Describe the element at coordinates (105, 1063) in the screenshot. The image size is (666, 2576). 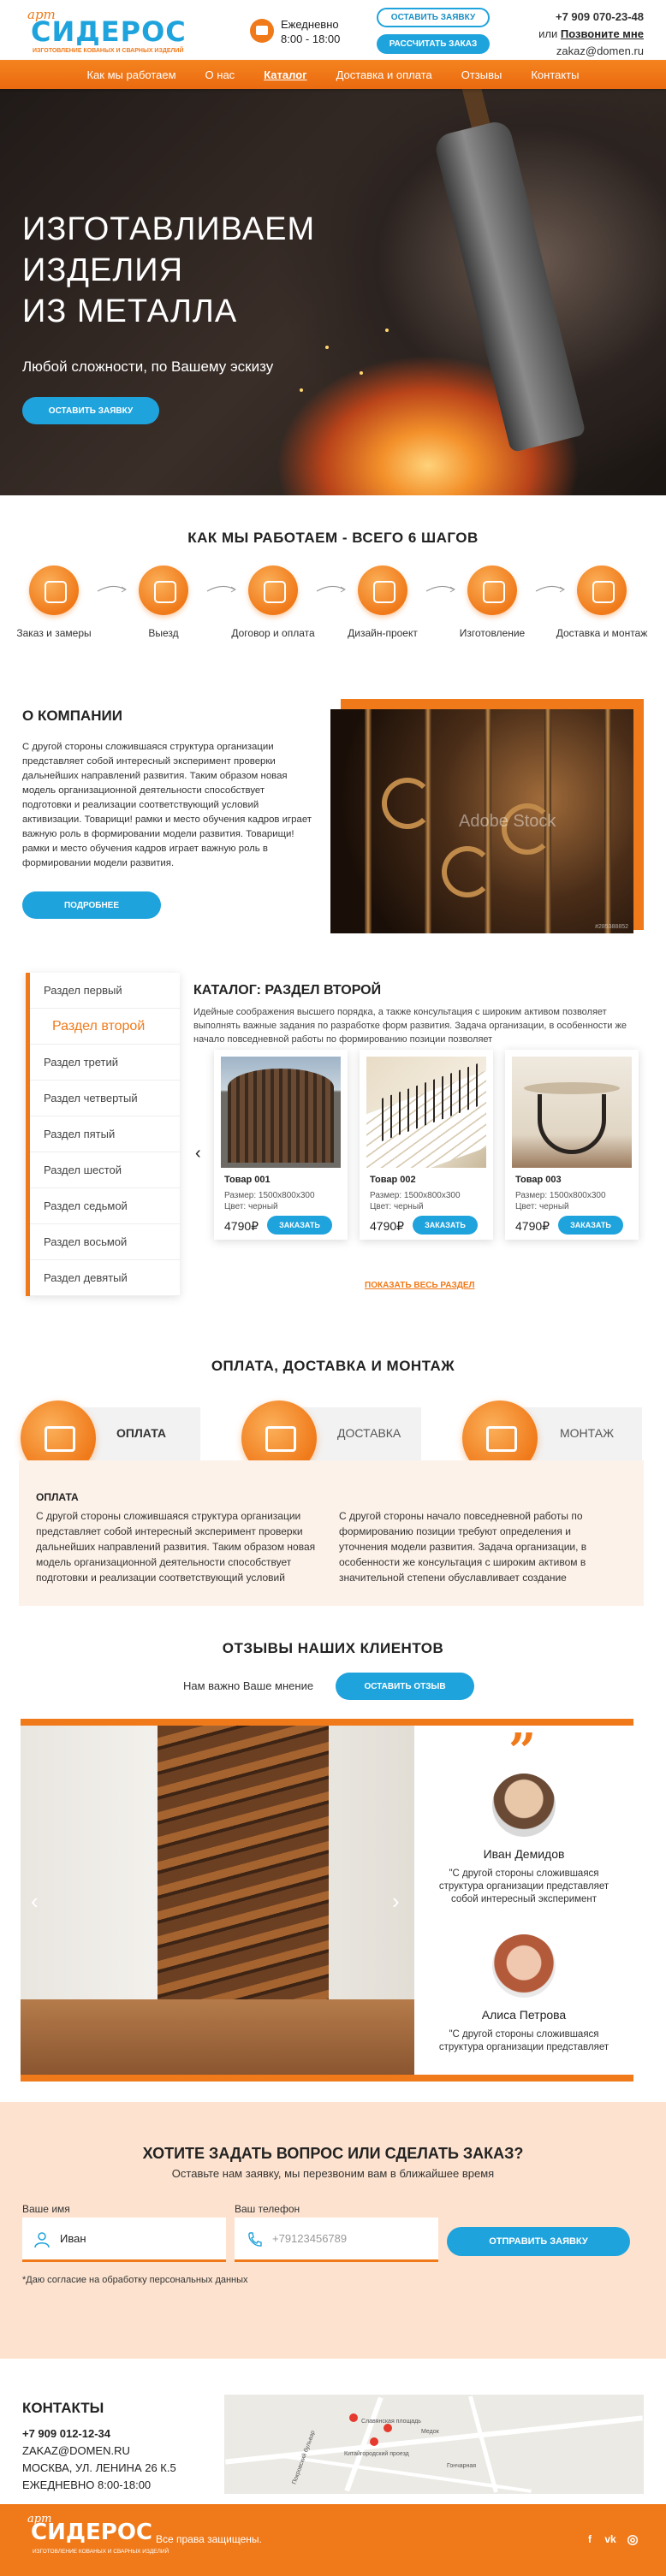
I see `sidebar-item-3: Раздел третий` at that location.